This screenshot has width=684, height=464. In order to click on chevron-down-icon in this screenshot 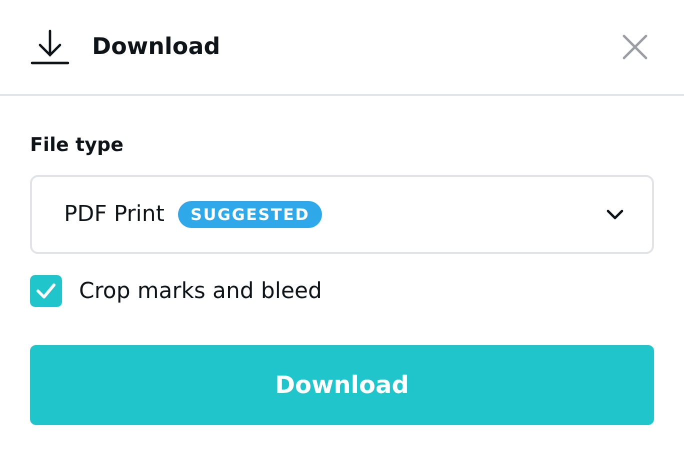, I will do `click(615, 214)`.